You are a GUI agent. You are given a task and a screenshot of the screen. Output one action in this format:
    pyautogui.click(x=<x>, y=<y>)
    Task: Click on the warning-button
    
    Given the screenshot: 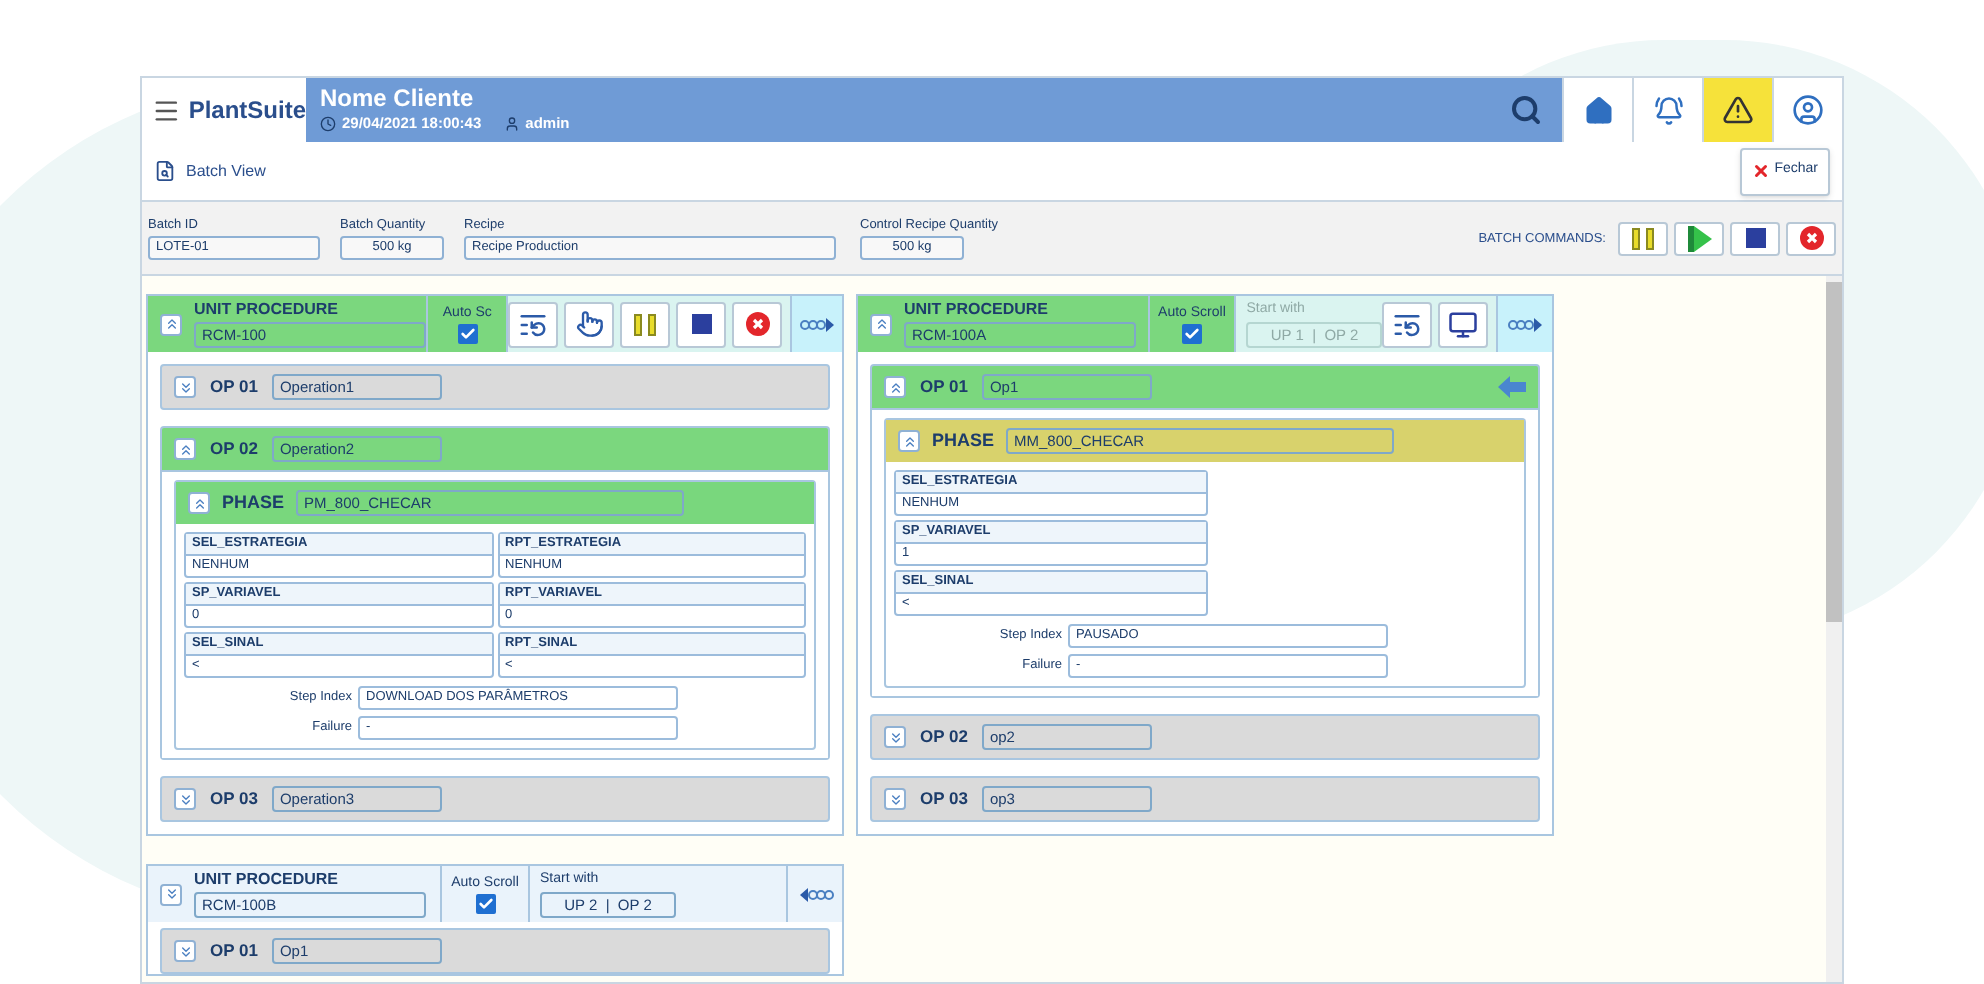 What is the action you would take?
    pyautogui.click(x=1737, y=110)
    